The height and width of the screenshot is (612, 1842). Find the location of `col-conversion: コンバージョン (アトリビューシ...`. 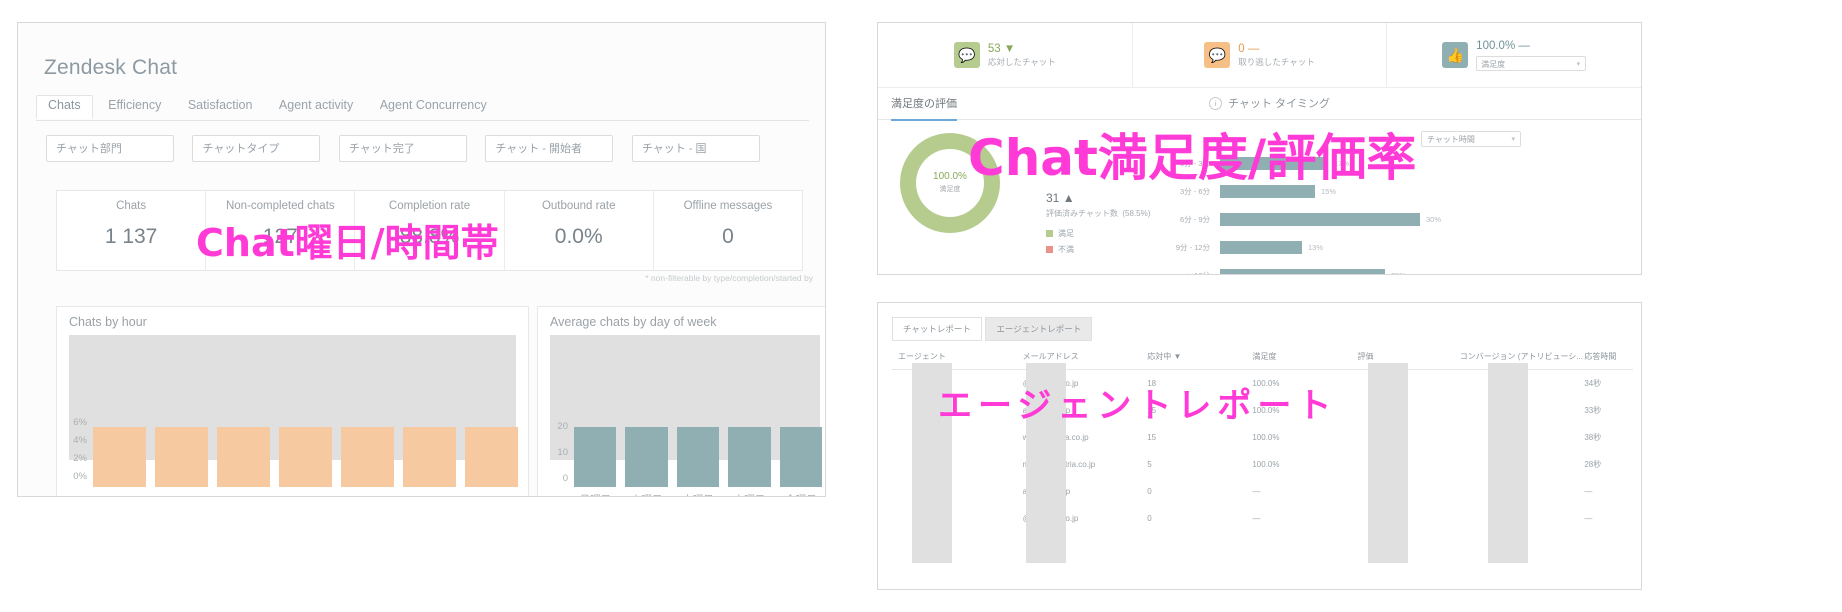

col-conversion: コンバージョン (アトリビューシ... is located at coordinates (1522, 356).